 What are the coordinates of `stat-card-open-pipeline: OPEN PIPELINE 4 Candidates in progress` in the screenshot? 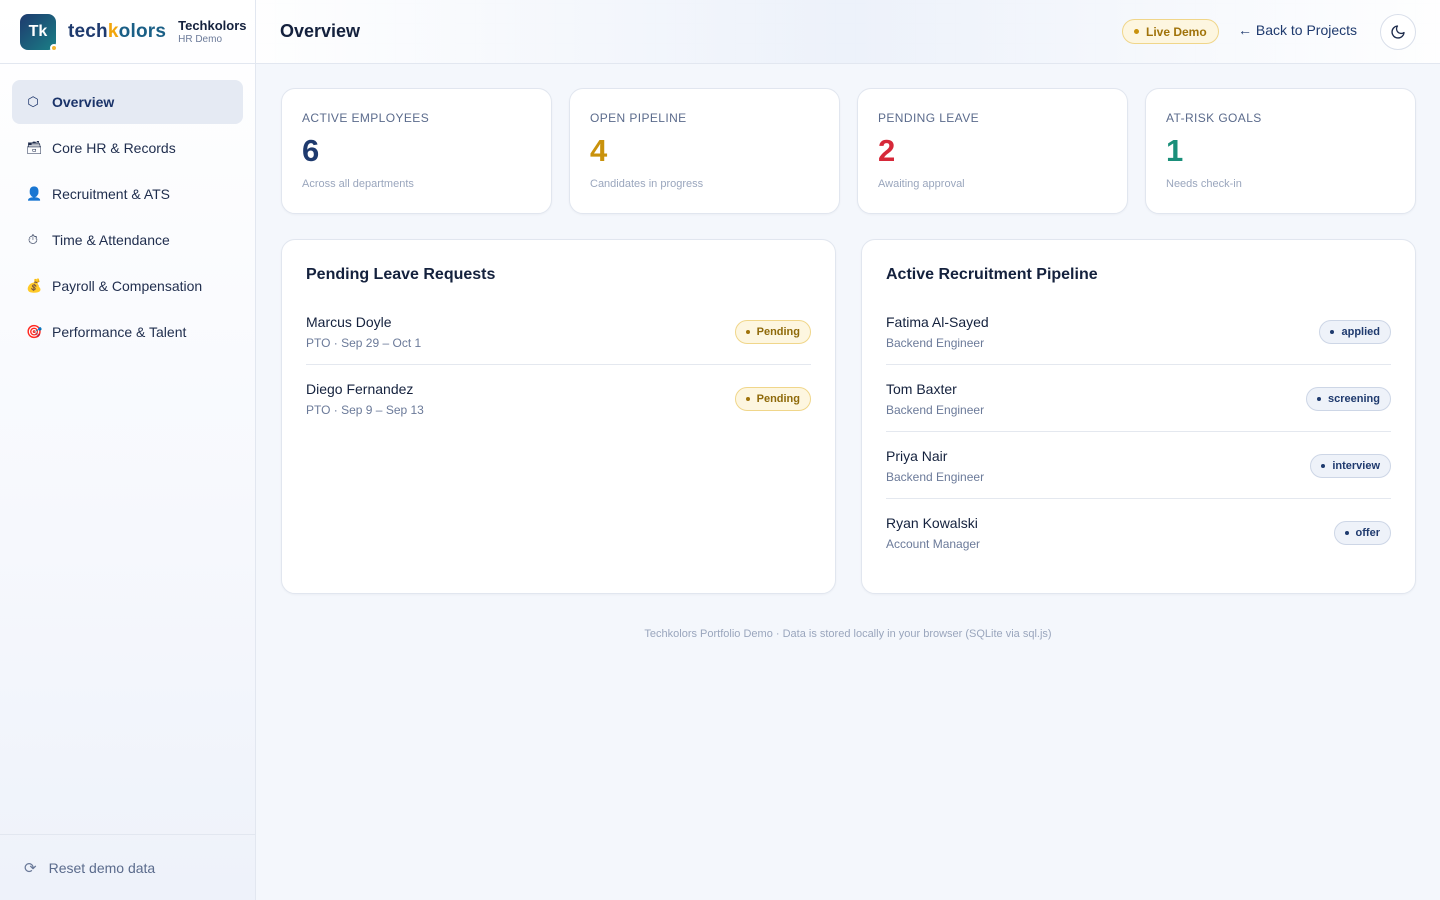 It's located at (704, 151).